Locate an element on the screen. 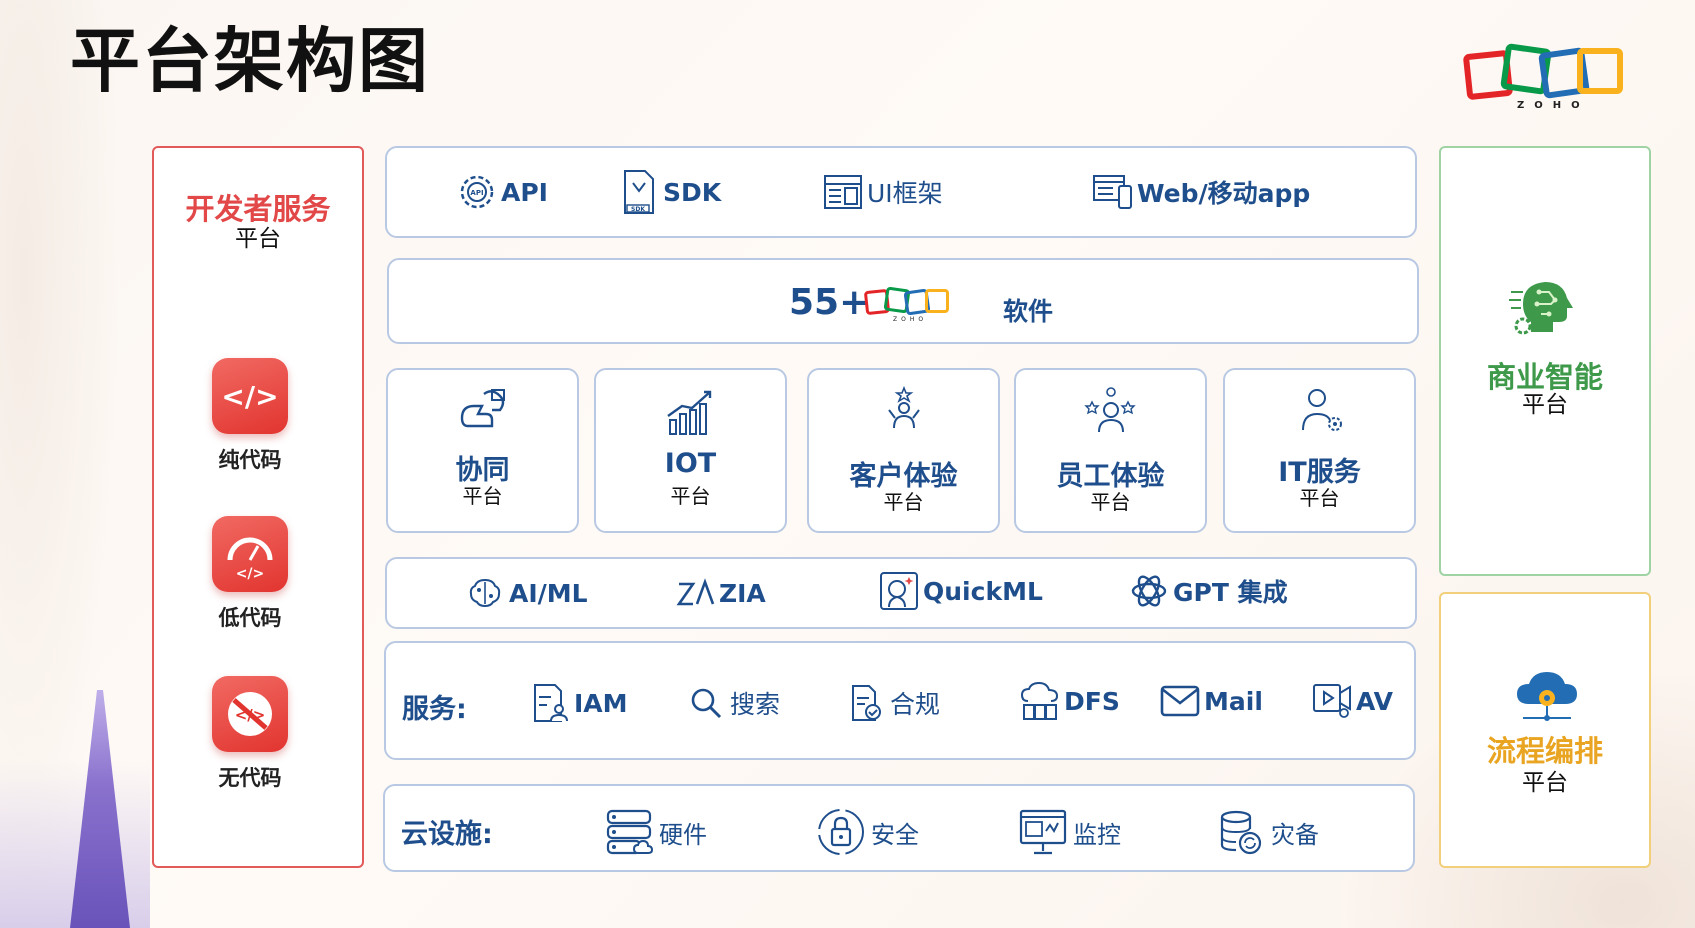 The image size is (1695, 928). customer-icon is located at coordinates (903, 407).